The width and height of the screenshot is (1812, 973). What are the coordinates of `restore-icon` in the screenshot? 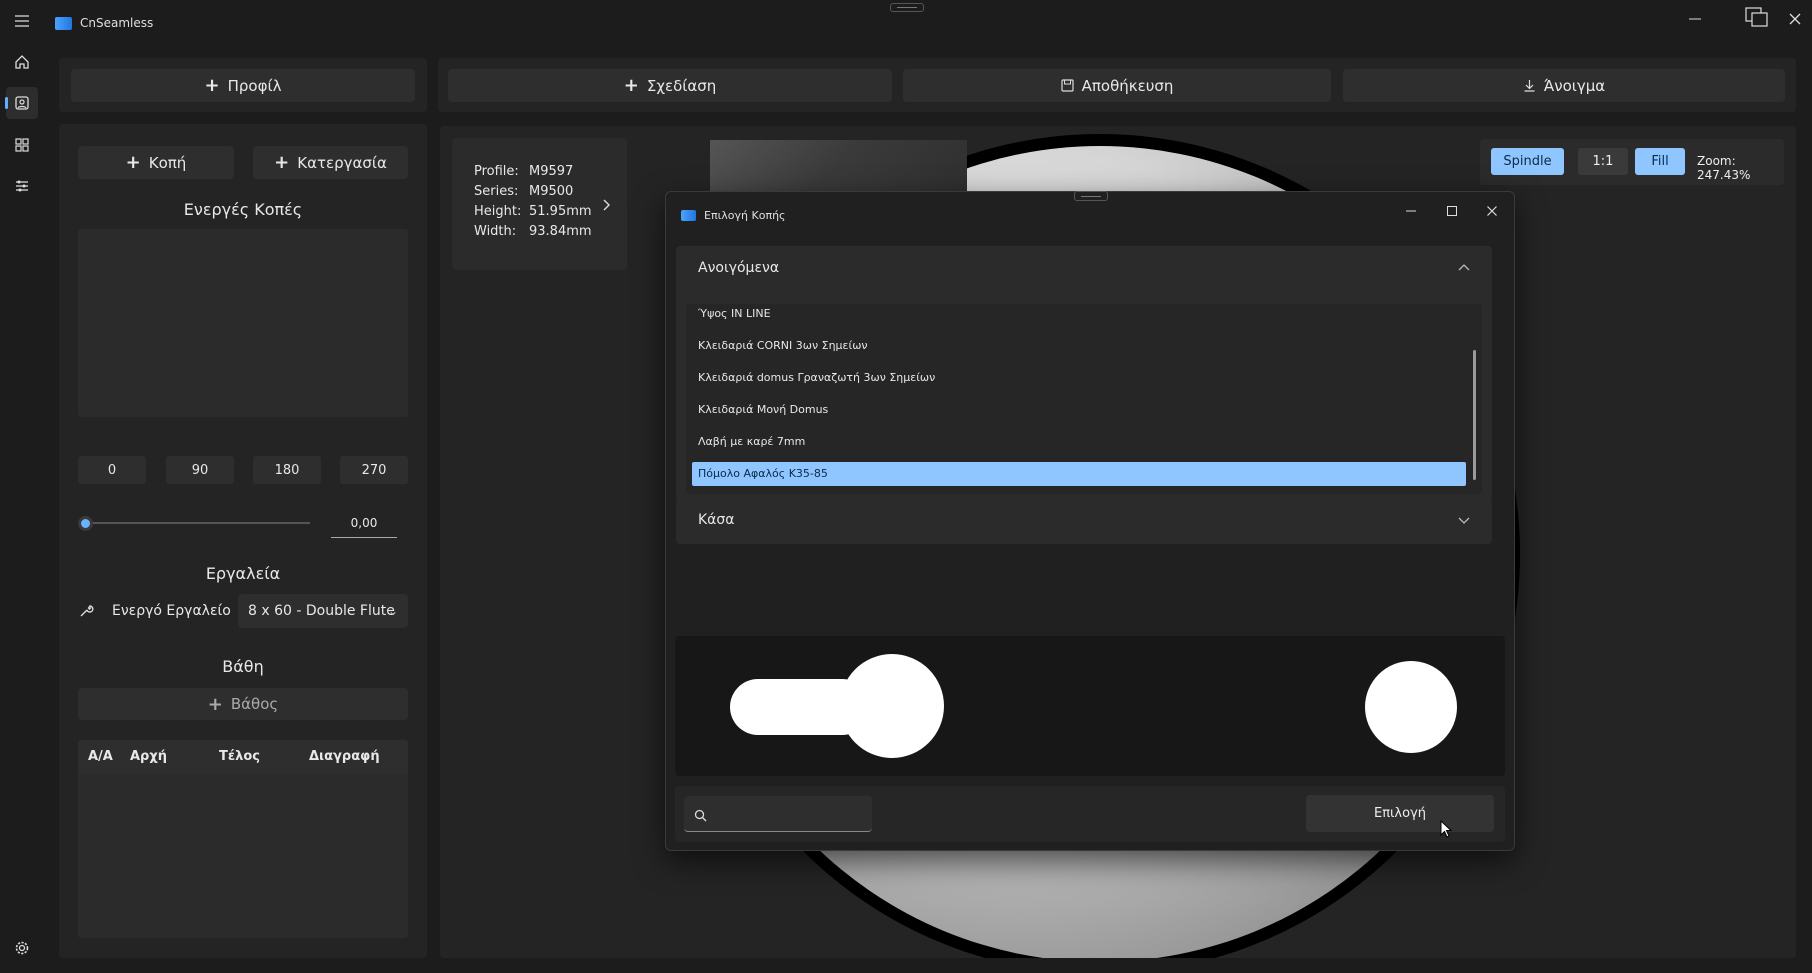 It's located at (1756, 17).